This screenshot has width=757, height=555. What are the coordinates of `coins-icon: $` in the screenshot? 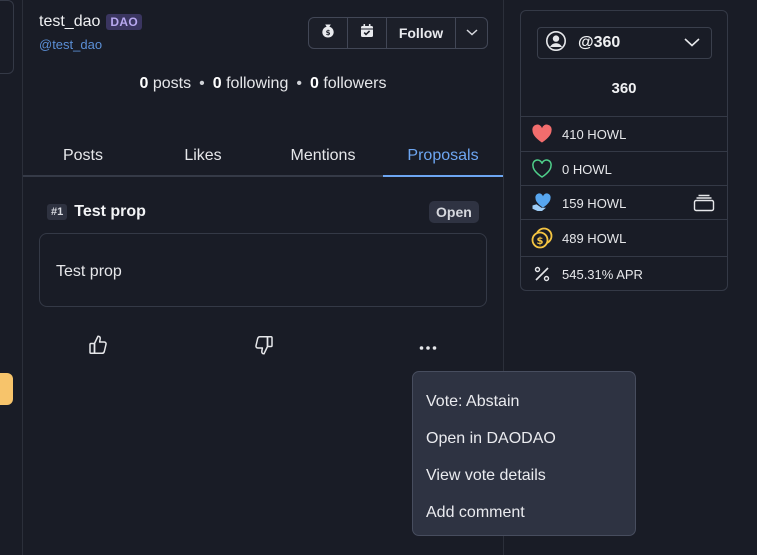 It's located at (542, 238).